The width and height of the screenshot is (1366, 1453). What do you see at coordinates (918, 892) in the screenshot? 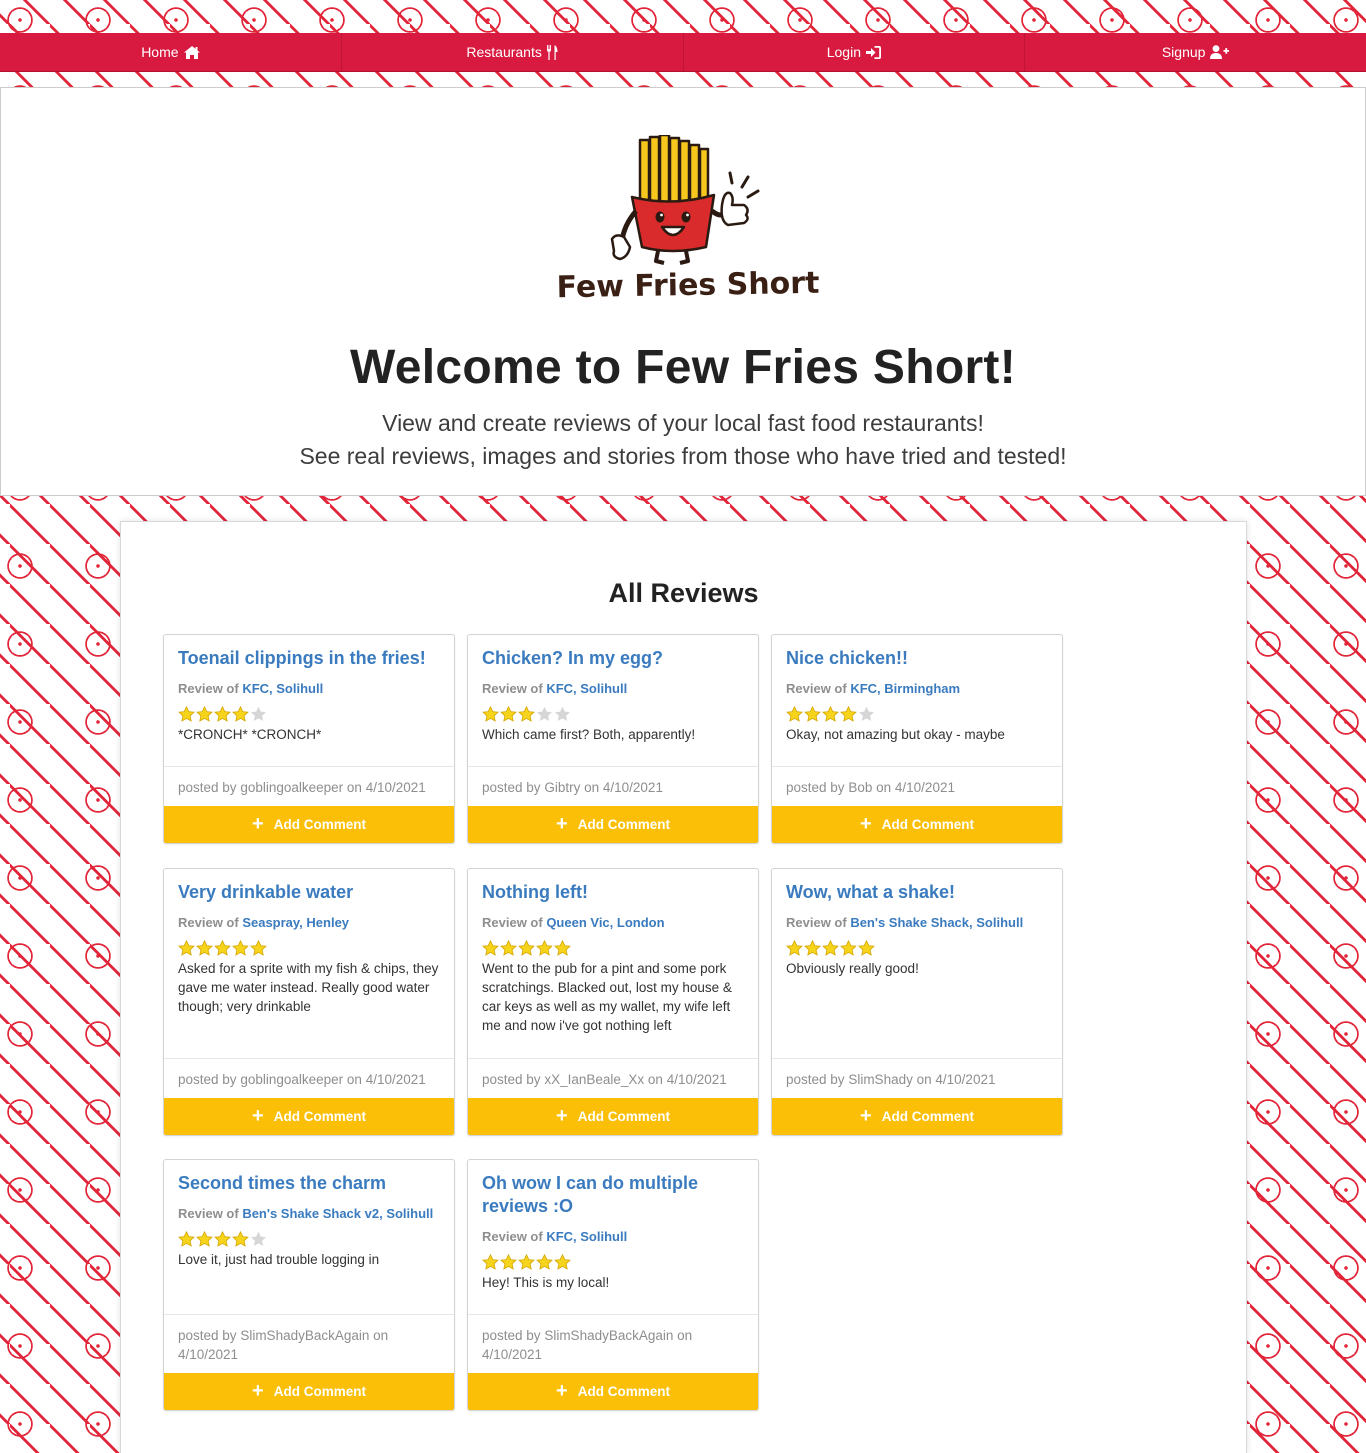
I see `review-title: Wow, what a shake!` at bounding box center [918, 892].